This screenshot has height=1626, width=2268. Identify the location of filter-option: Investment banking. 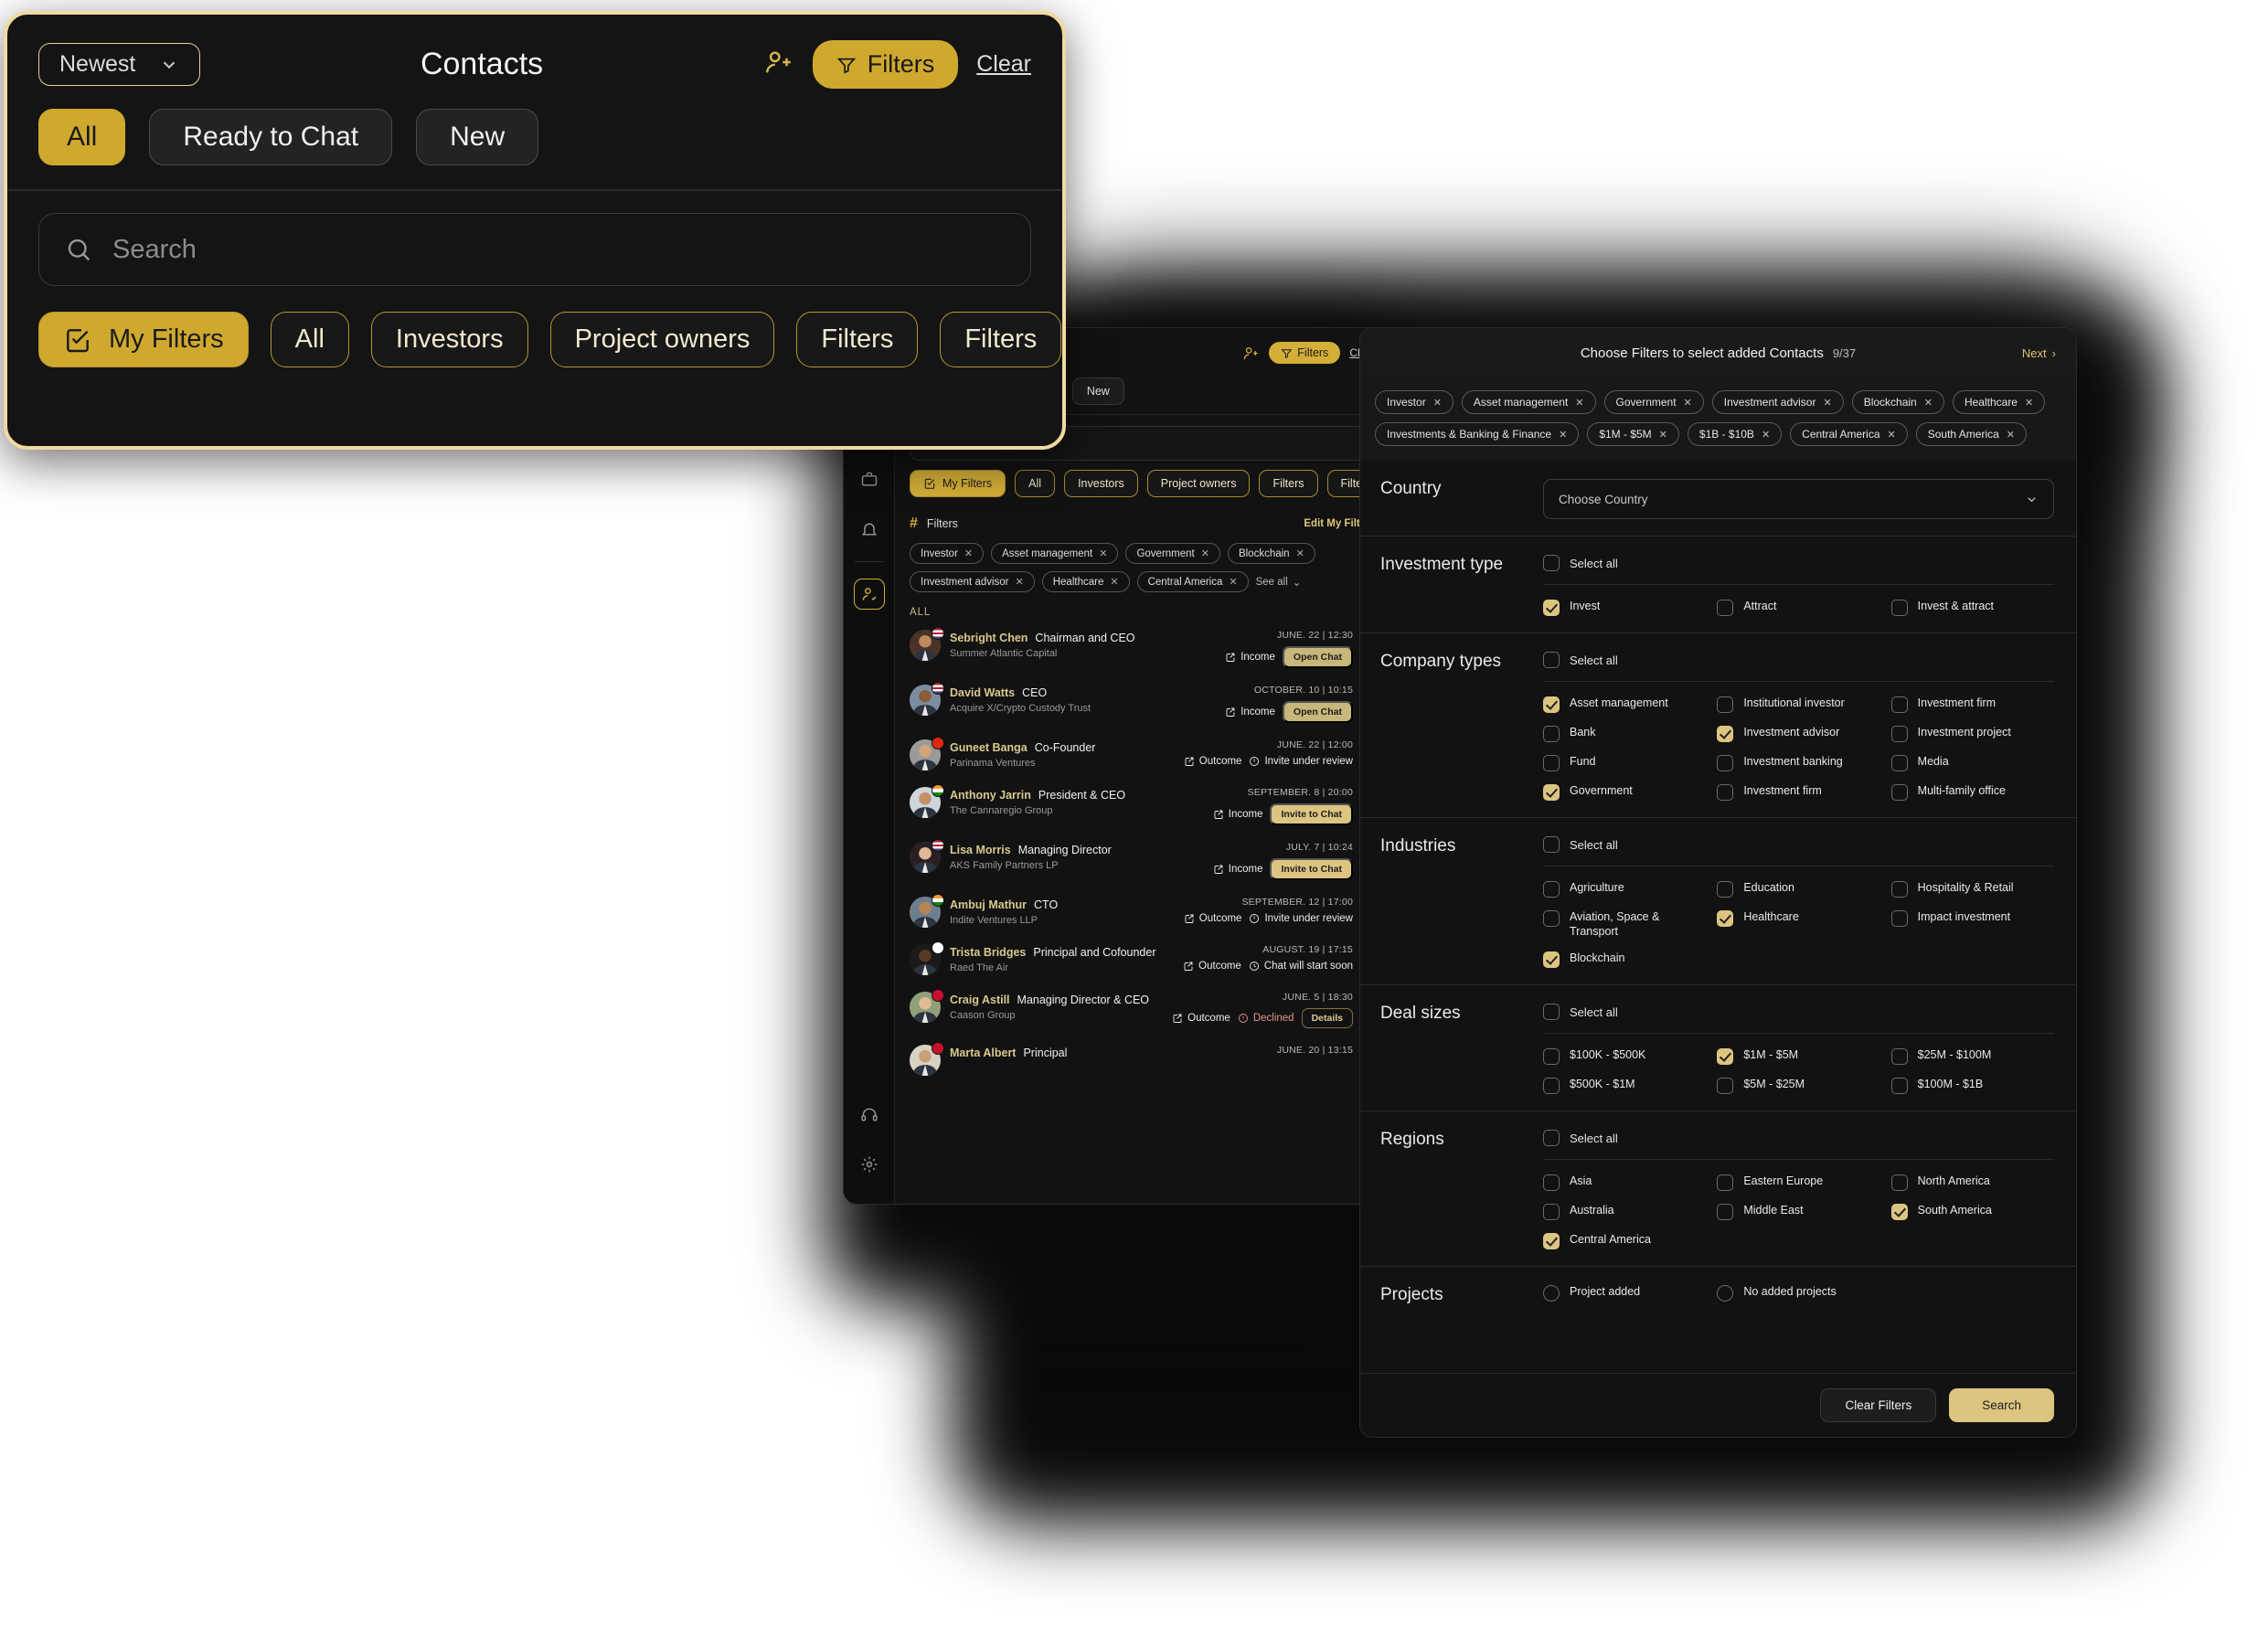
(1798, 763).